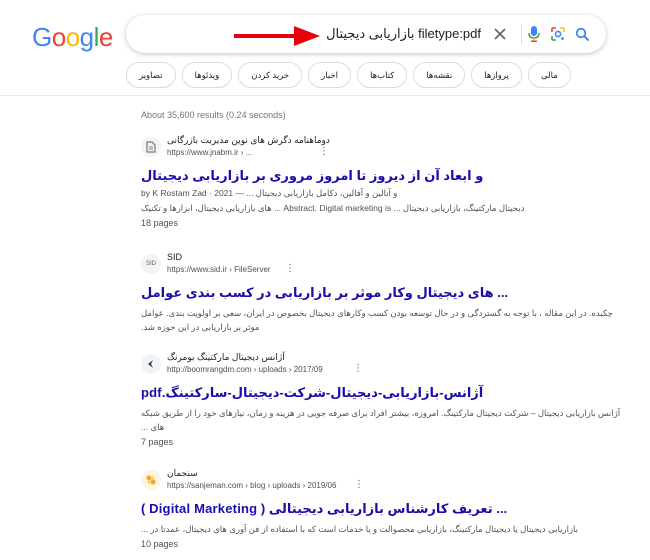  I want to click on chip-finance: مالی, so click(549, 75).